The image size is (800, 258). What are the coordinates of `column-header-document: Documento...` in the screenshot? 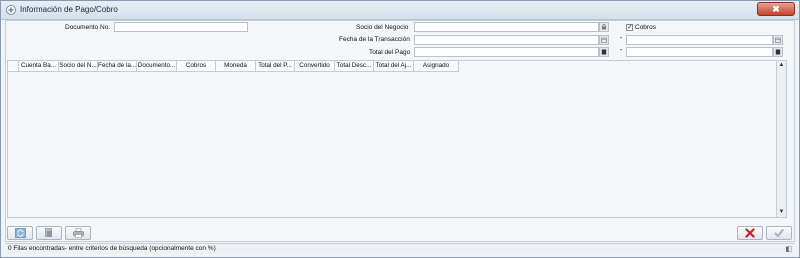 It's located at (157, 66).